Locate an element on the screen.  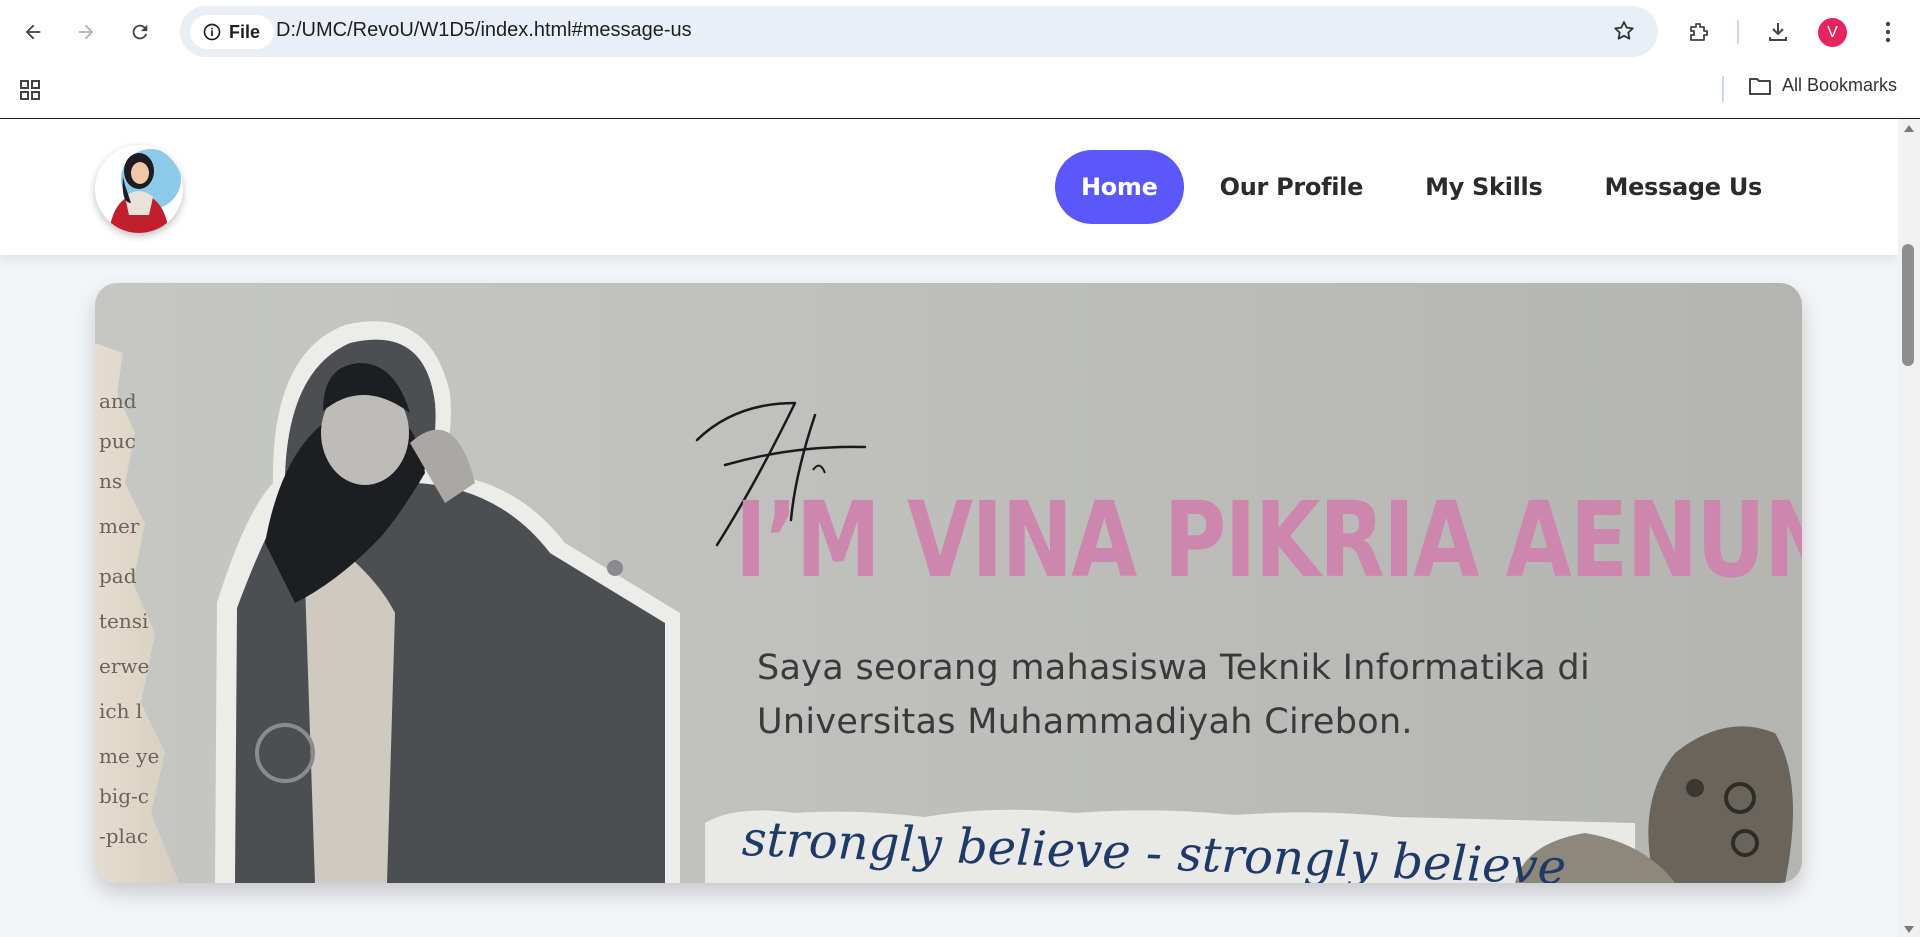
folder-icon is located at coordinates (1760, 86).